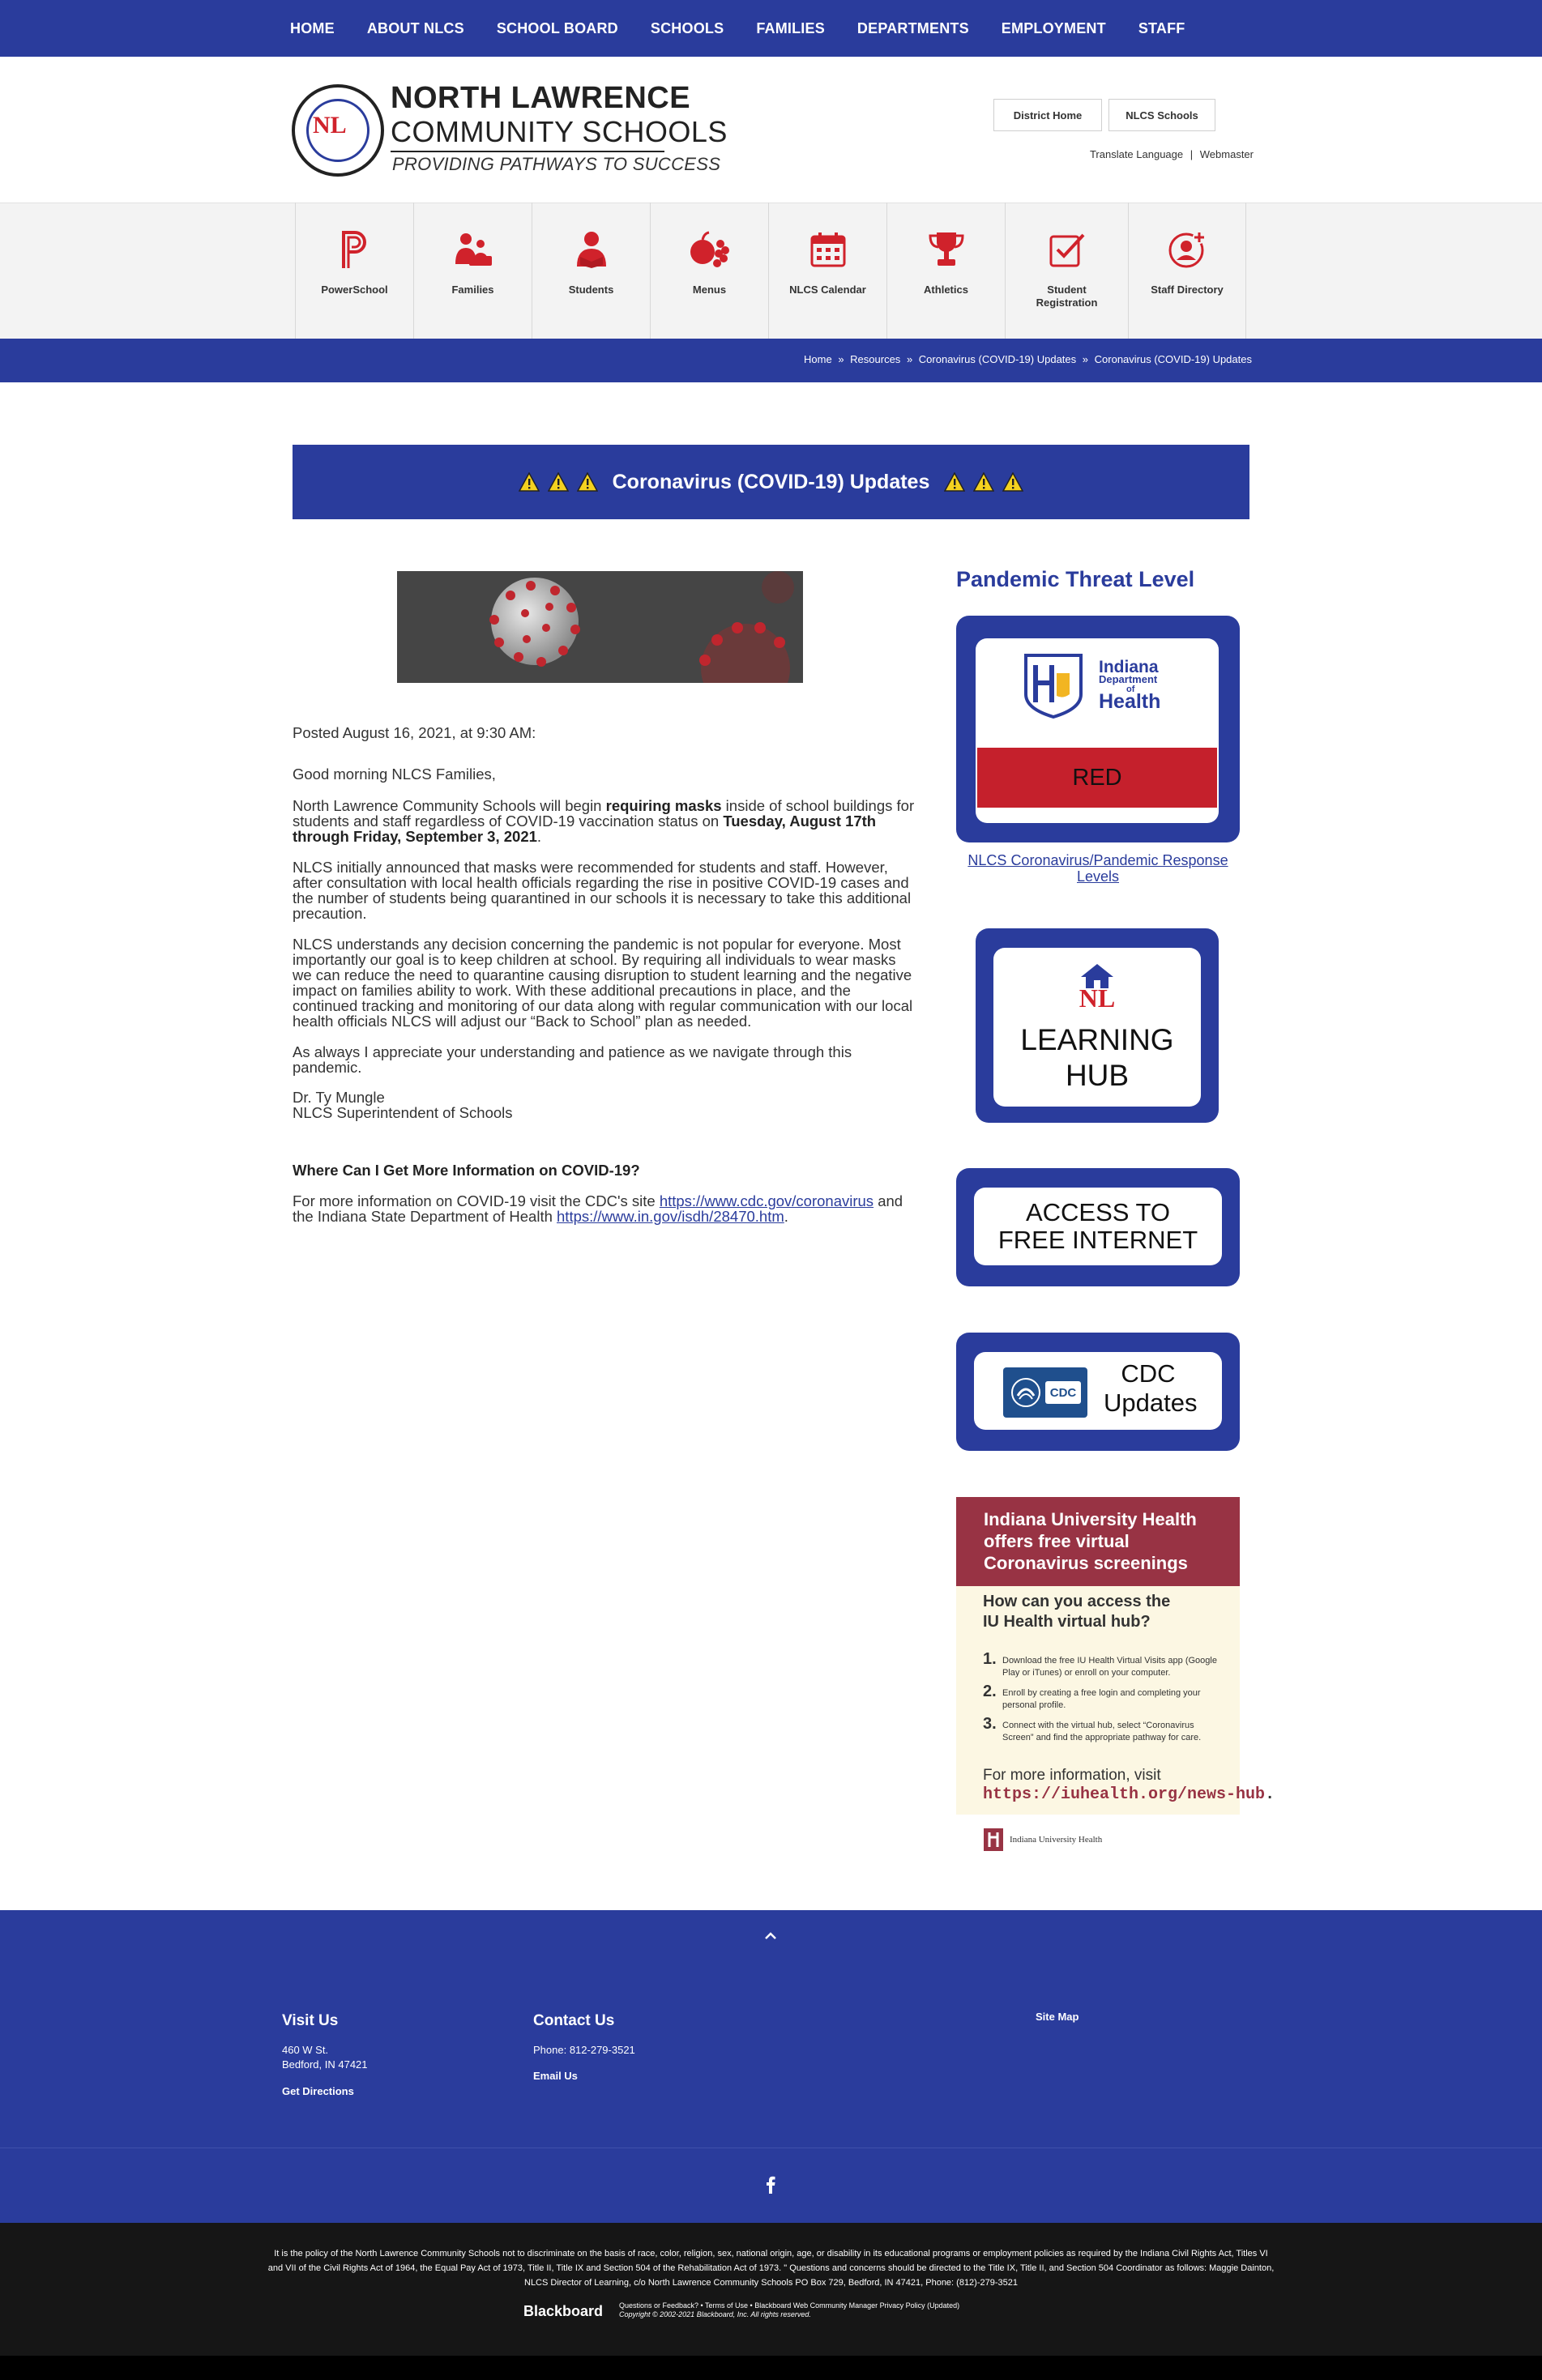  I want to click on iu-health-logo-text: Indiana University Health, so click(1056, 1840).